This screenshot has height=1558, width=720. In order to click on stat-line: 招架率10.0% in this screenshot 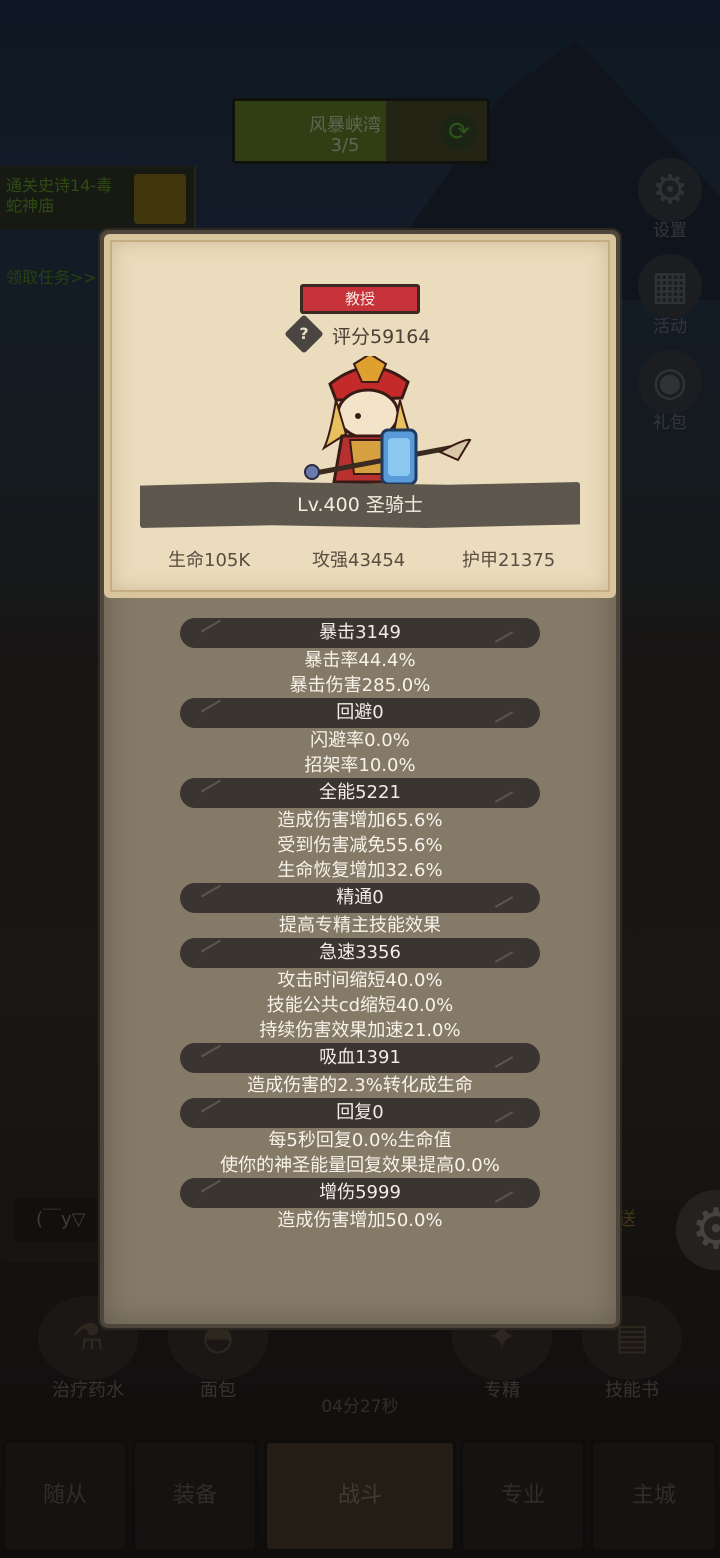, I will do `click(360, 765)`.